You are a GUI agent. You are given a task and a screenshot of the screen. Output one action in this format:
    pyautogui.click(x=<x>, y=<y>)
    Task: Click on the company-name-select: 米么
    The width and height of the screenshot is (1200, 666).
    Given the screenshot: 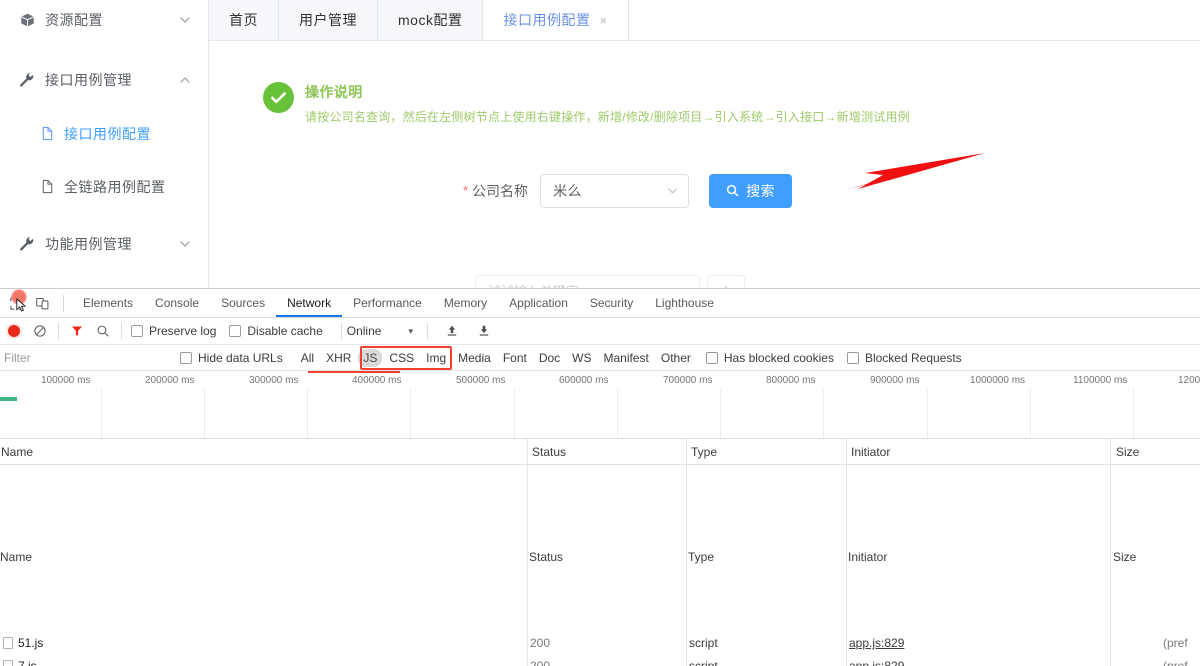 What is the action you would take?
    pyautogui.click(x=615, y=191)
    